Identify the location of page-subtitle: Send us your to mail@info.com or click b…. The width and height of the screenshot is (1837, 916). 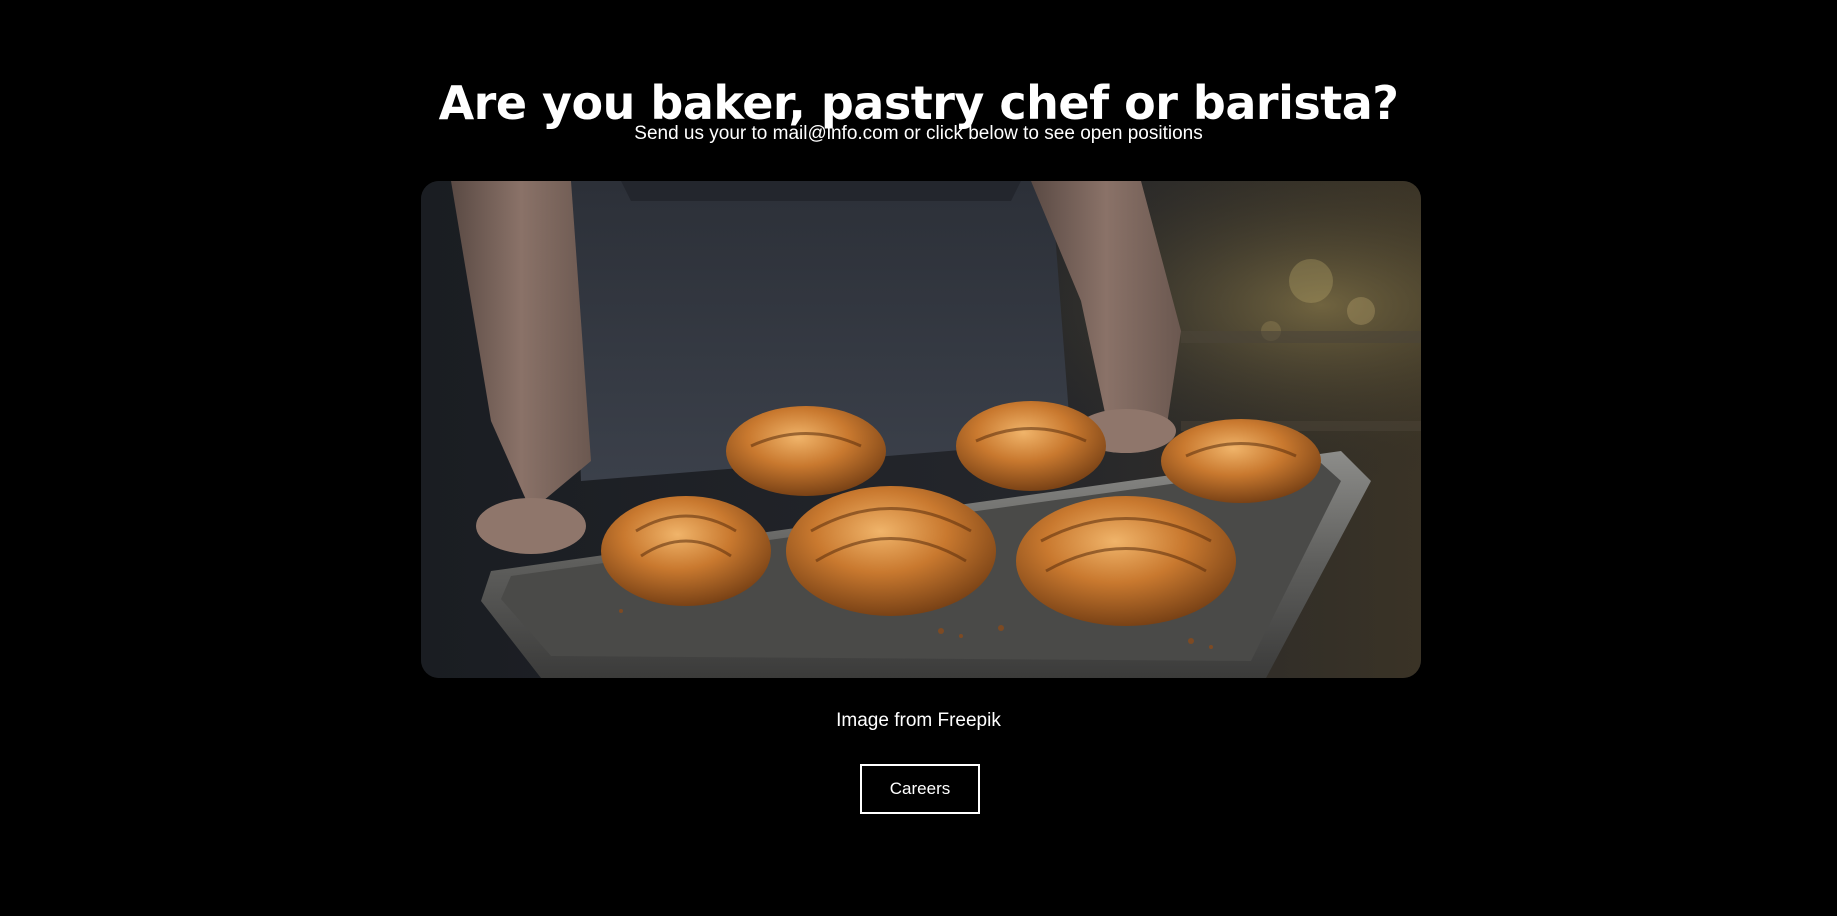
(918, 133).